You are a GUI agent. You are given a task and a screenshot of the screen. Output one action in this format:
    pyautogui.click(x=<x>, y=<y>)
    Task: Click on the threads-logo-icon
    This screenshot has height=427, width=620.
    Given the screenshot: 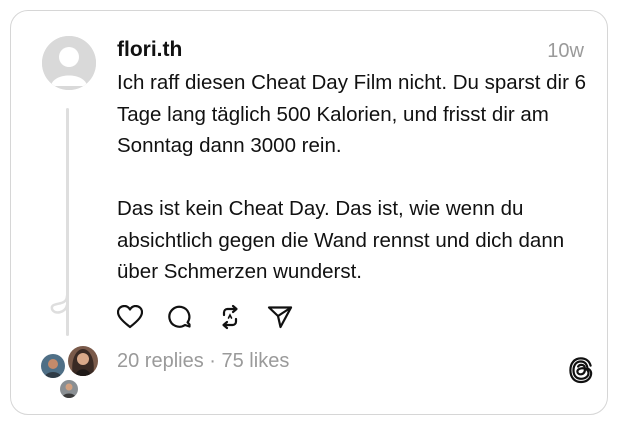 What is the action you would take?
    pyautogui.click(x=581, y=370)
    